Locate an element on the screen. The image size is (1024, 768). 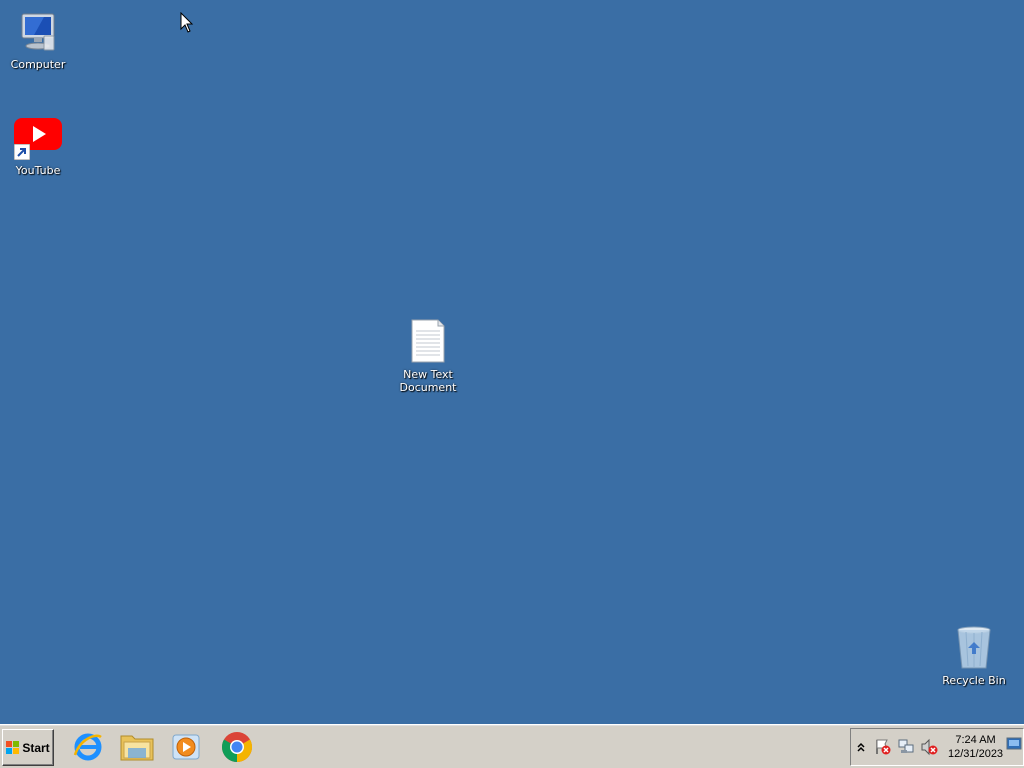
folder-icon is located at coordinates (137, 748).